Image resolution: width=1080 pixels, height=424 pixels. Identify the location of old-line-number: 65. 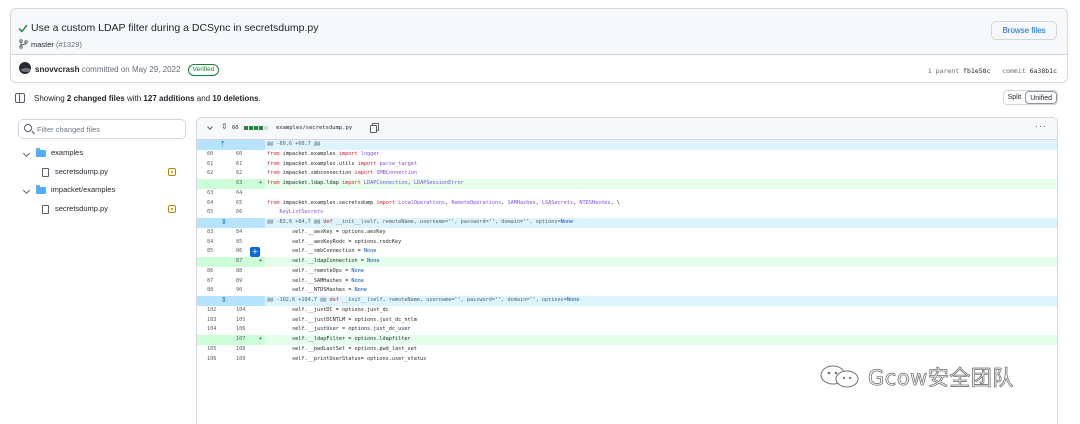
(221, 213).